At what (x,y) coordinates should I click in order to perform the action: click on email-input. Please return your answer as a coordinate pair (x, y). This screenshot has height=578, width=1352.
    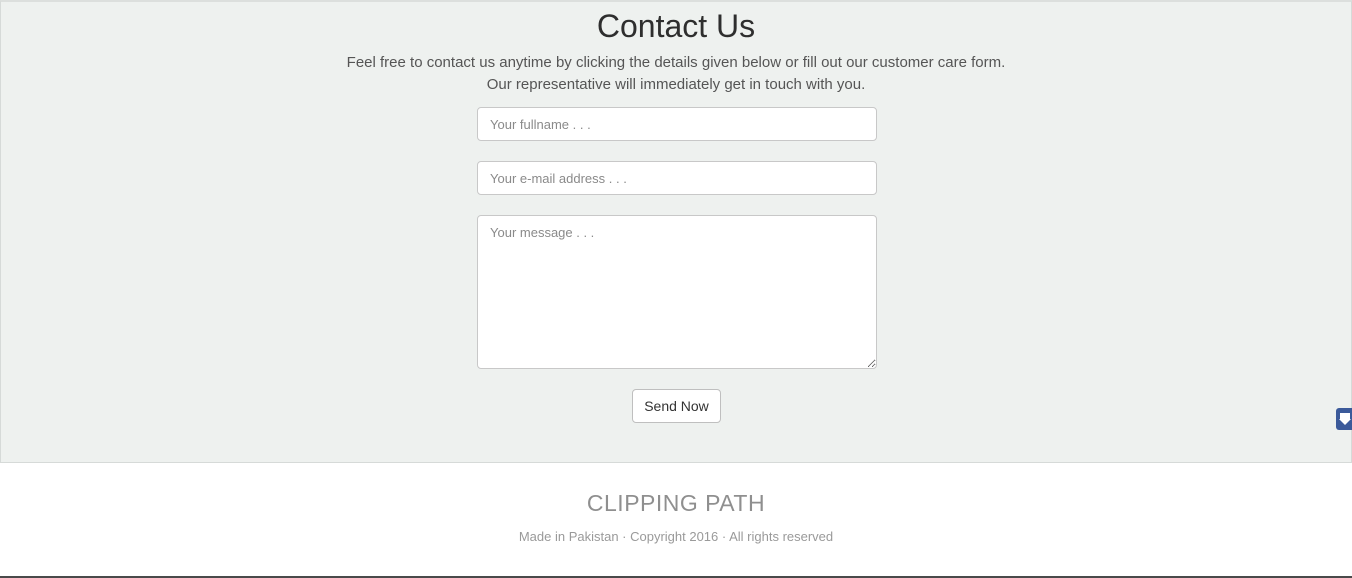
    Looking at the image, I should click on (677, 178).